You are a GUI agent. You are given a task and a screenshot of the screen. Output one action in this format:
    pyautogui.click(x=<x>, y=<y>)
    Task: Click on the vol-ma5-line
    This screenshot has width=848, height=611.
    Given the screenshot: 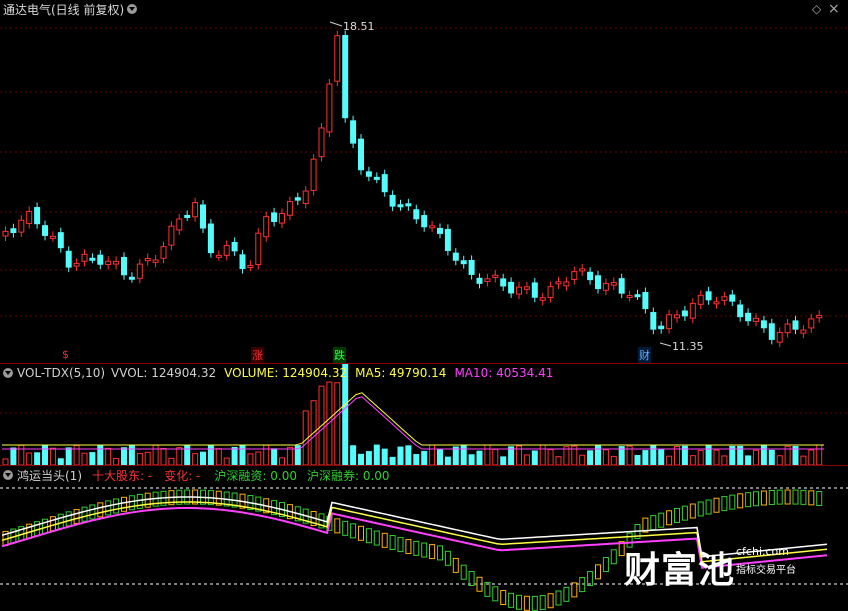 What is the action you would take?
    pyautogui.click(x=413, y=419)
    